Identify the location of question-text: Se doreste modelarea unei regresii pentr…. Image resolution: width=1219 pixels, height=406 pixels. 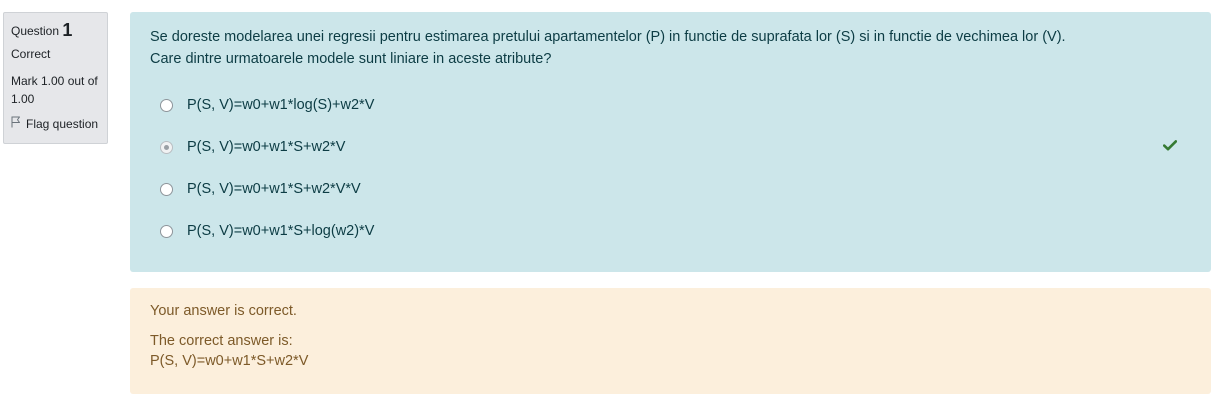
(670, 48).